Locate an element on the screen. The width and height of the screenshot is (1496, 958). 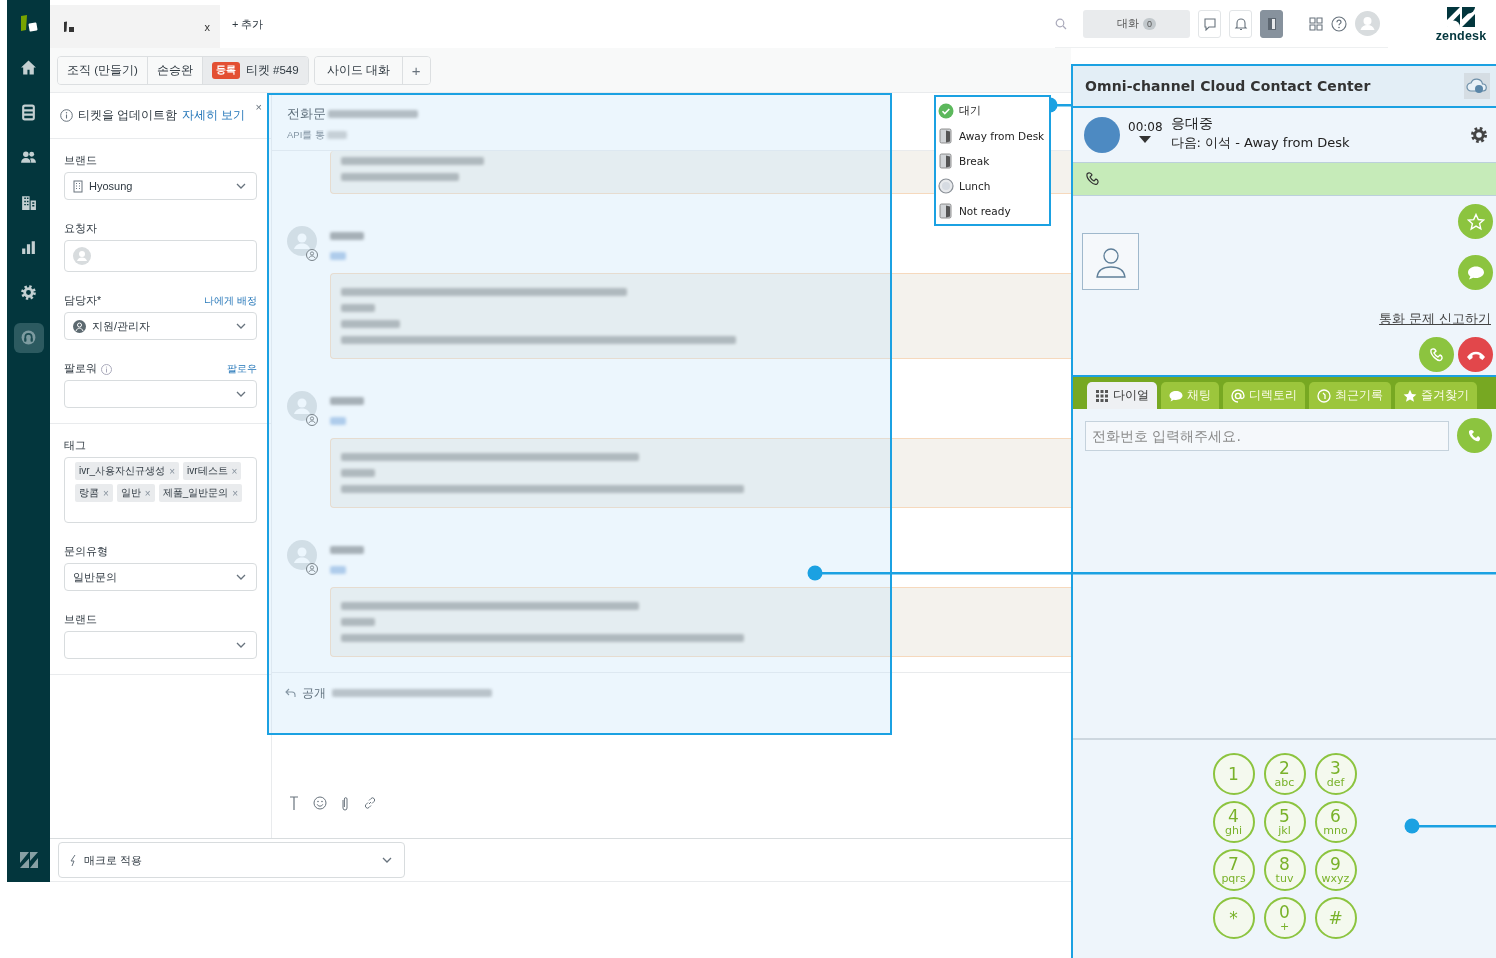
phone-number-field: 전화번호 입력해주세요. is located at coordinates (1267, 436).